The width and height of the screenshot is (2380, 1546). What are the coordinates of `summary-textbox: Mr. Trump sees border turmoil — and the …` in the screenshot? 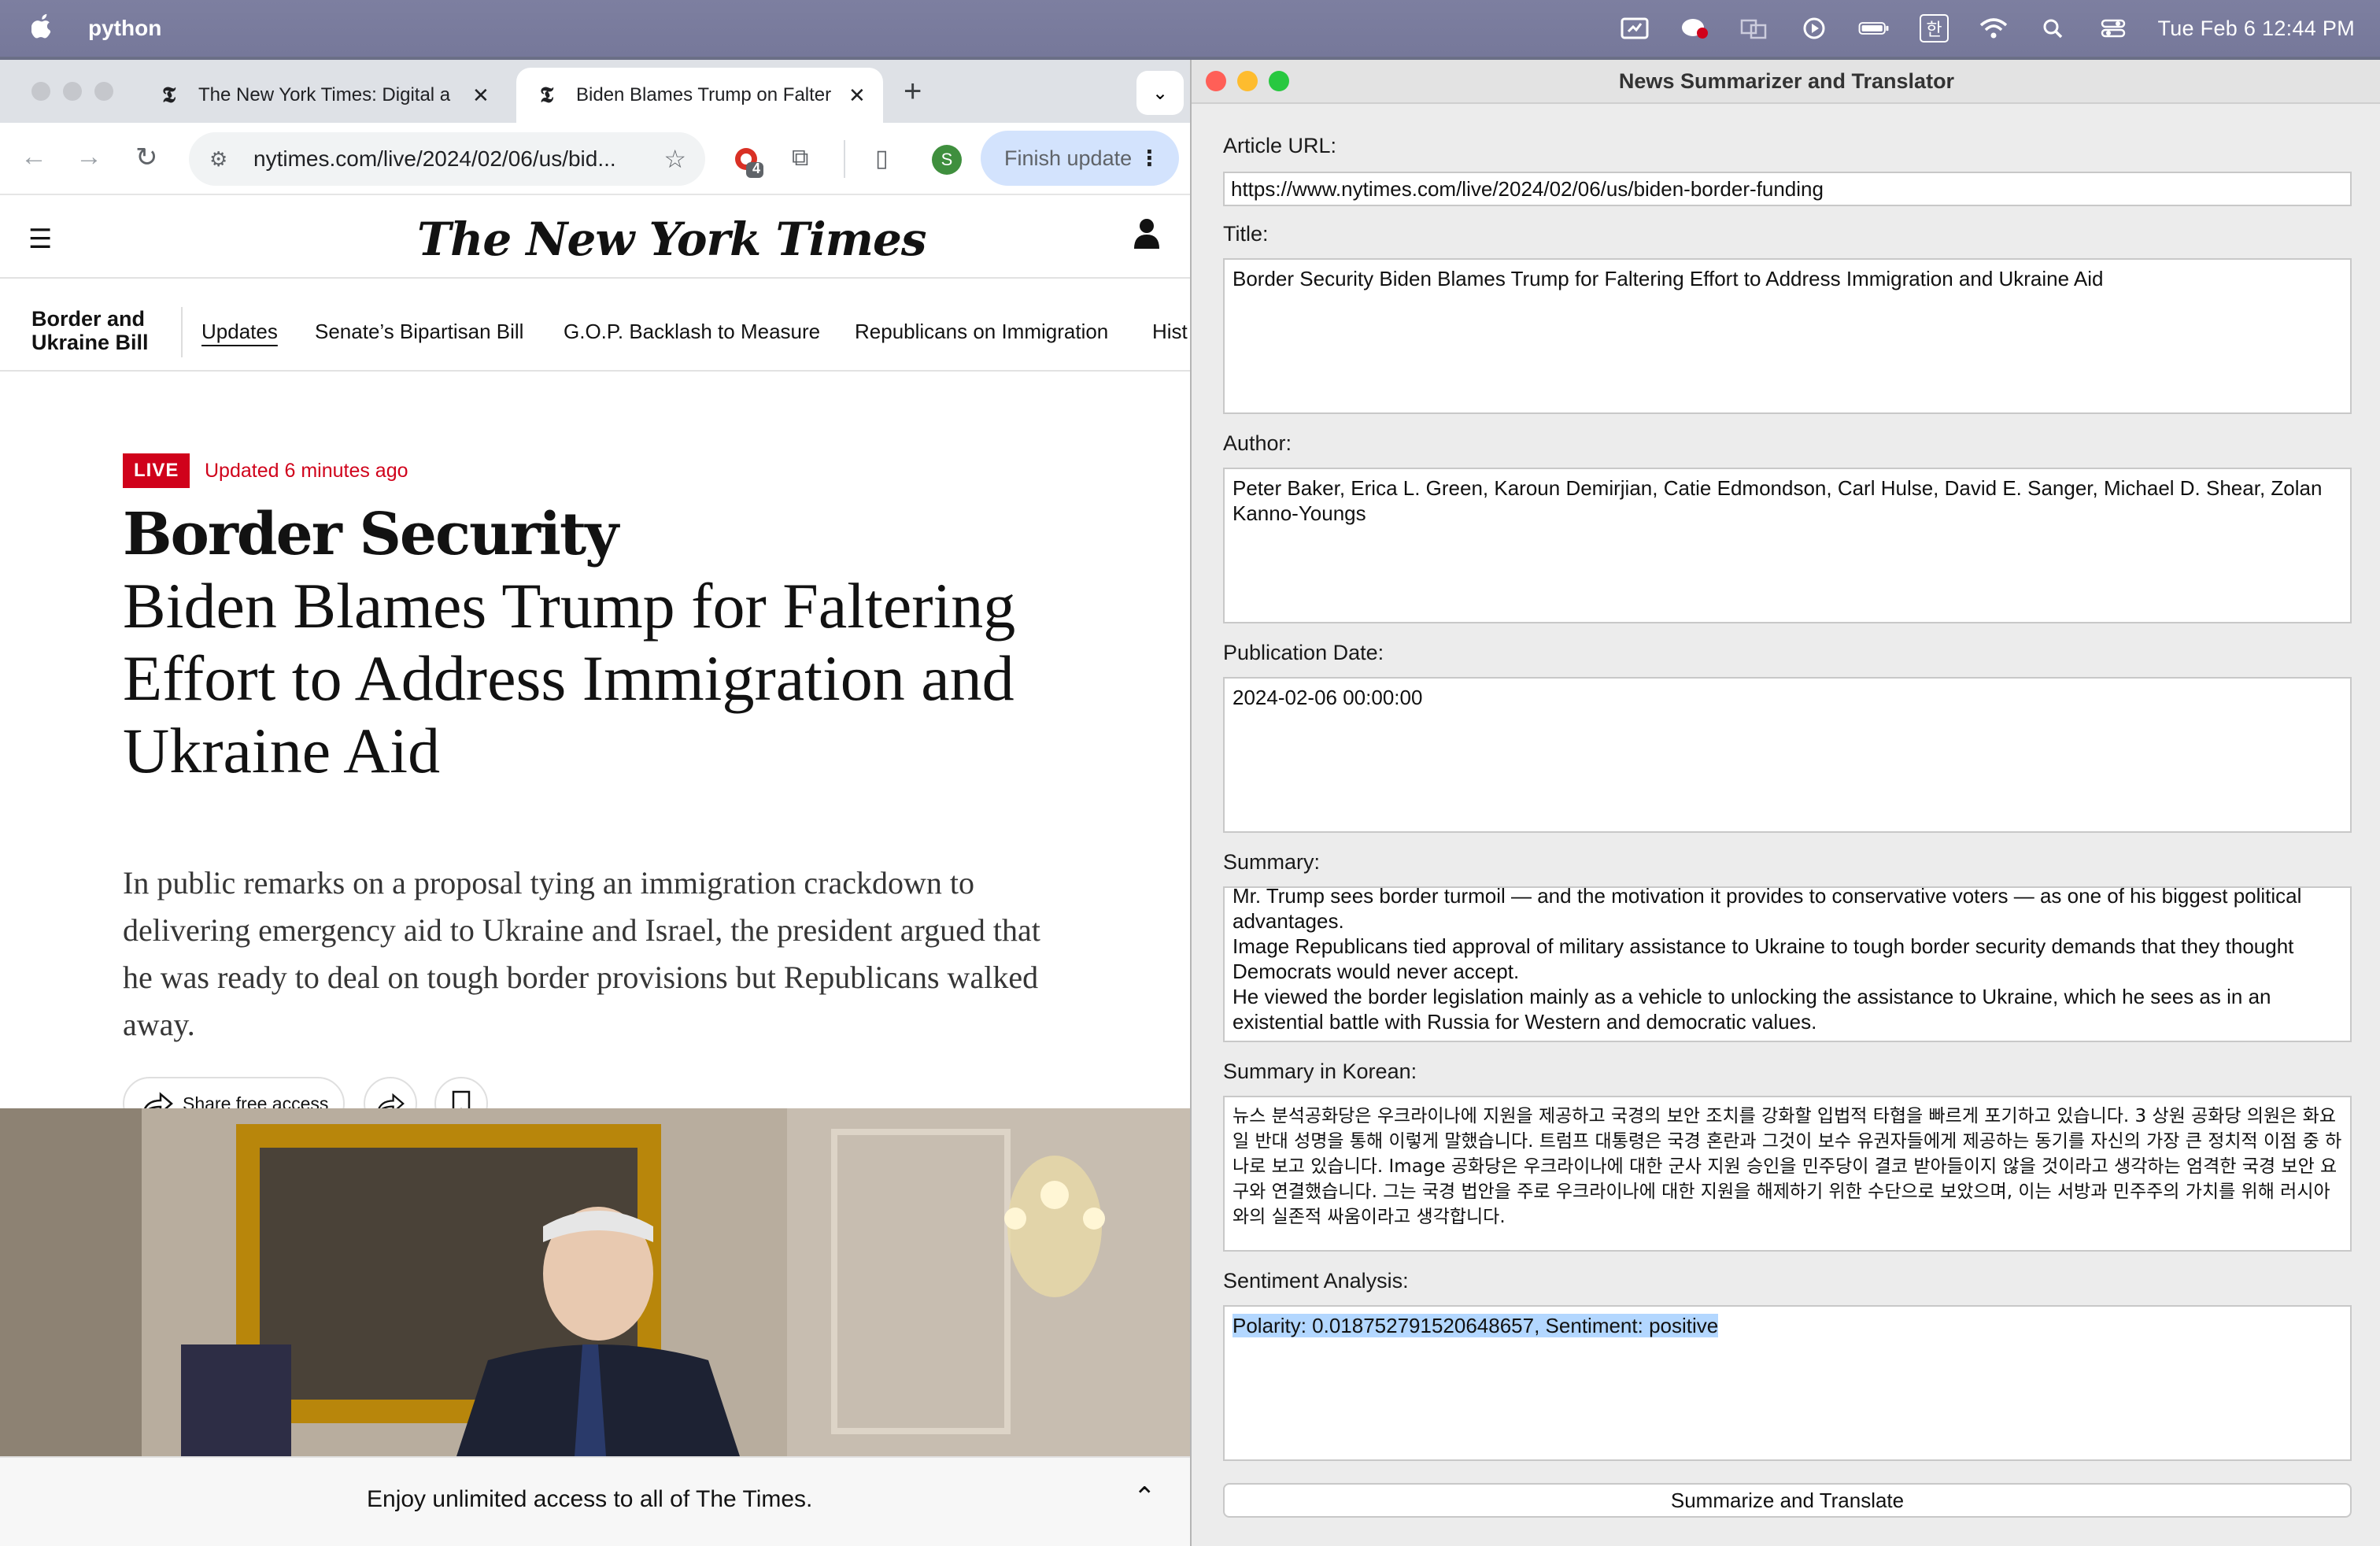 It's located at (1787, 964).